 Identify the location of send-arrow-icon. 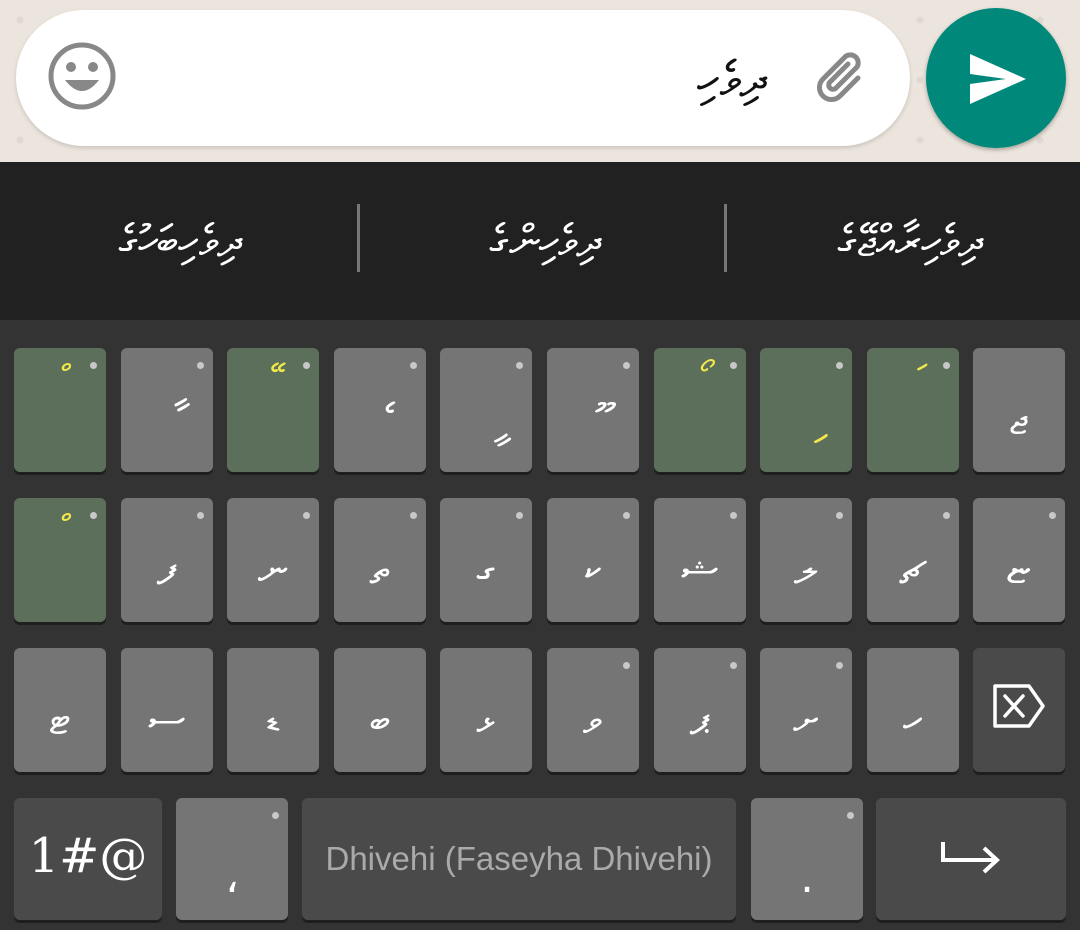
(998, 79).